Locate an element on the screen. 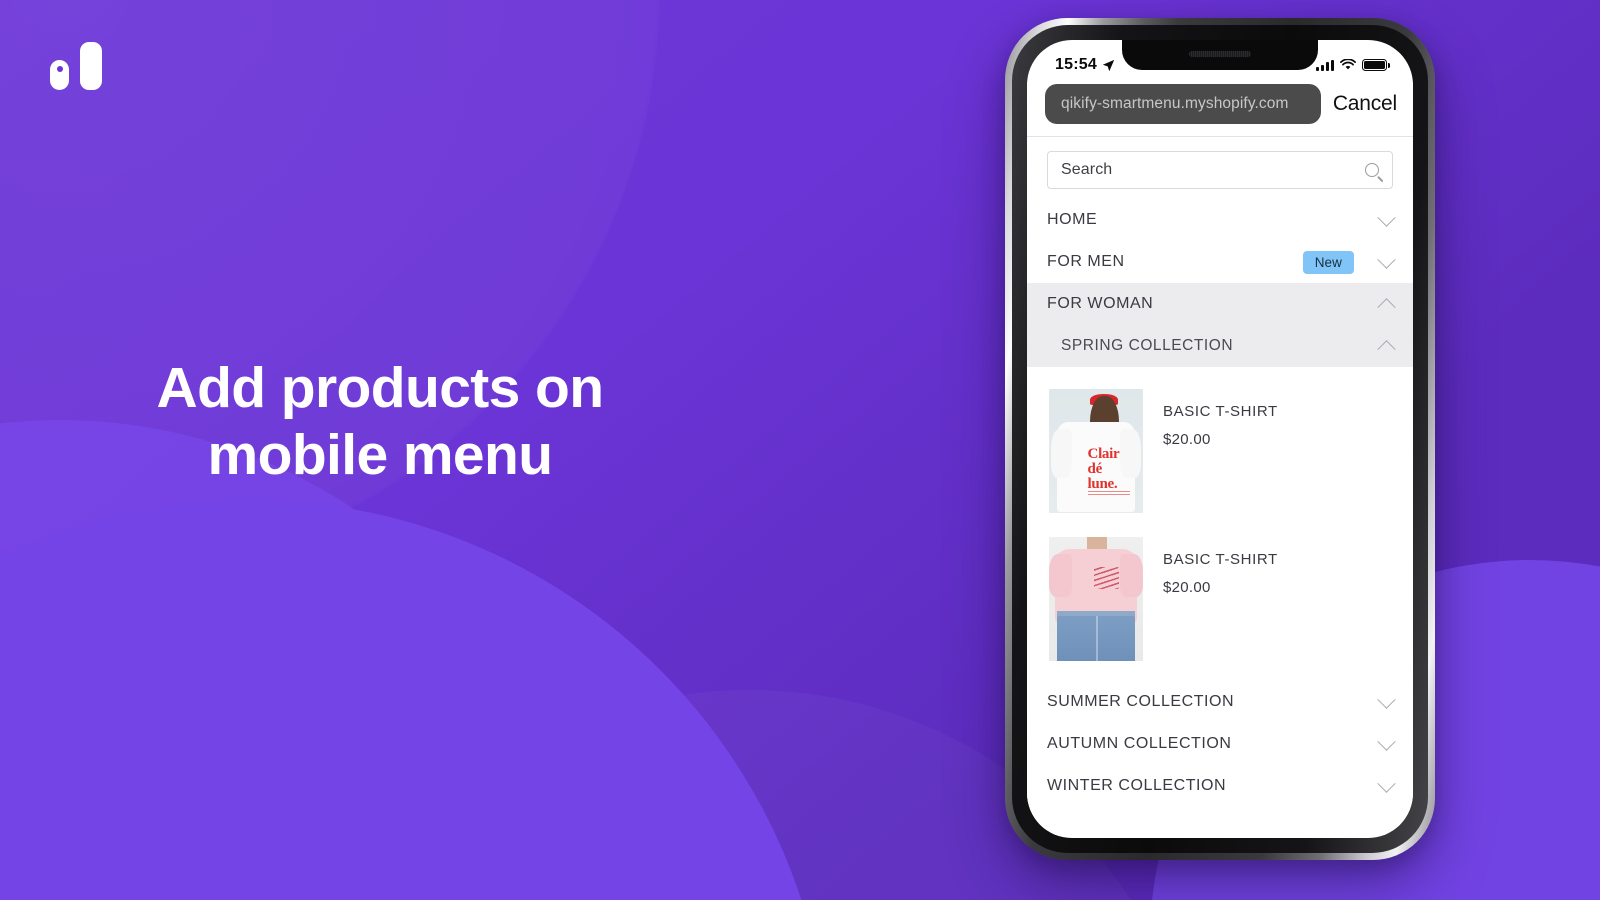 The height and width of the screenshot is (900, 1600). menu-item-summer-collection: SUMMER COLLECTION is located at coordinates (1220, 702).